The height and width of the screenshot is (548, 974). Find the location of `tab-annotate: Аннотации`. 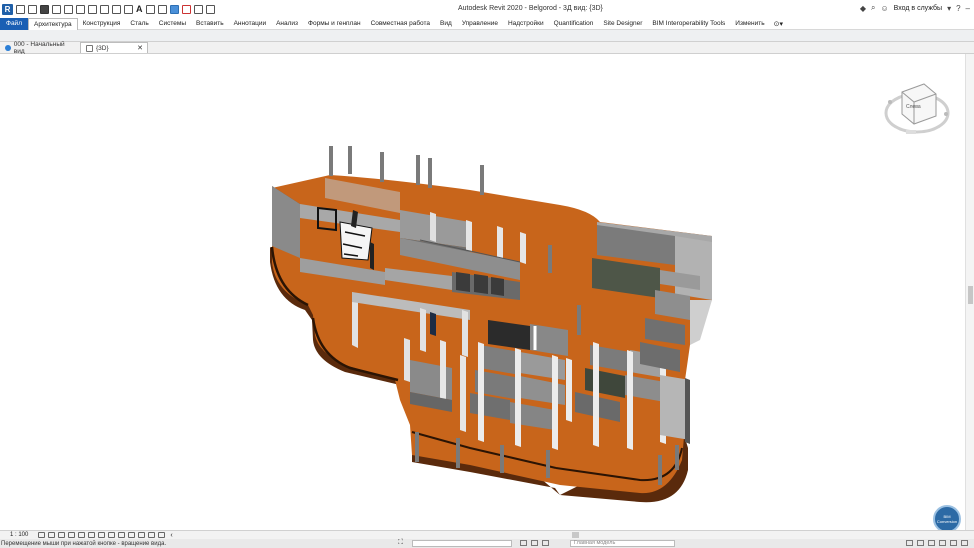

tab-annotate: Аннотации is located at coordinates (250, 24).